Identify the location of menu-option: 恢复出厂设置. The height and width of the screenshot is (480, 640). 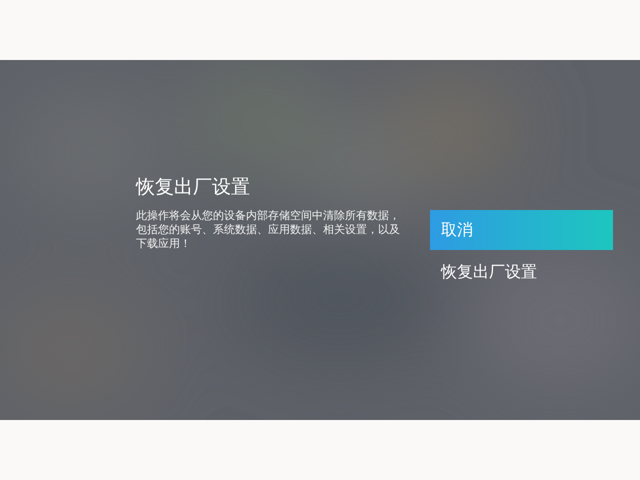
(521, 272).